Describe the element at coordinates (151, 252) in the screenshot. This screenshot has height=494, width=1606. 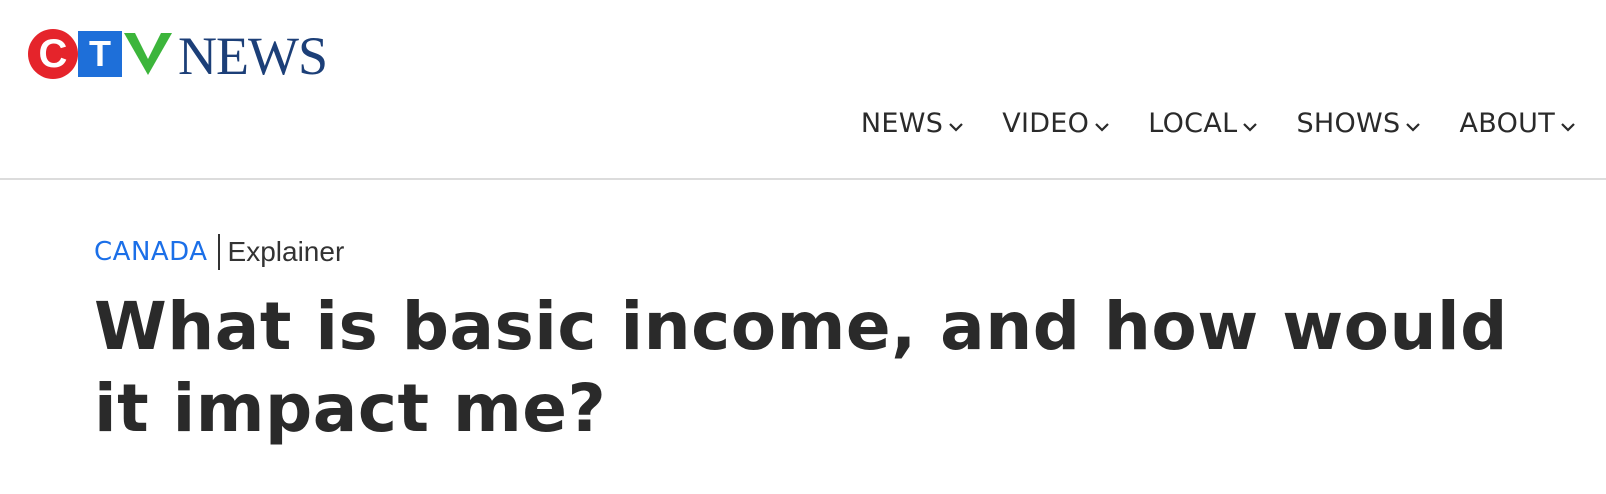
I see `section-link-canada: CANADA` at that location.